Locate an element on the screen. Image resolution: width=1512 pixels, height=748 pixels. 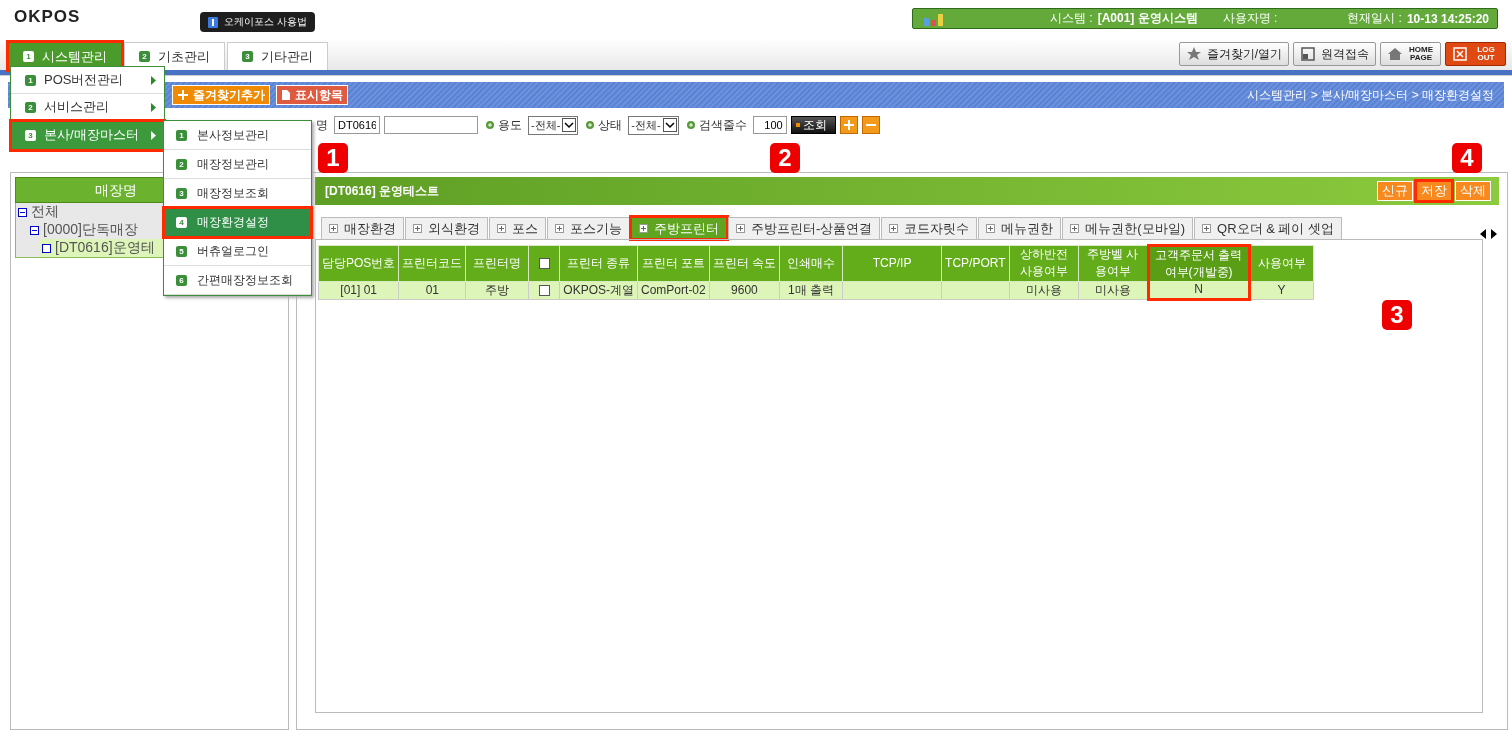
column-header: 프린터 포트 is located at coordinates (673, 263).